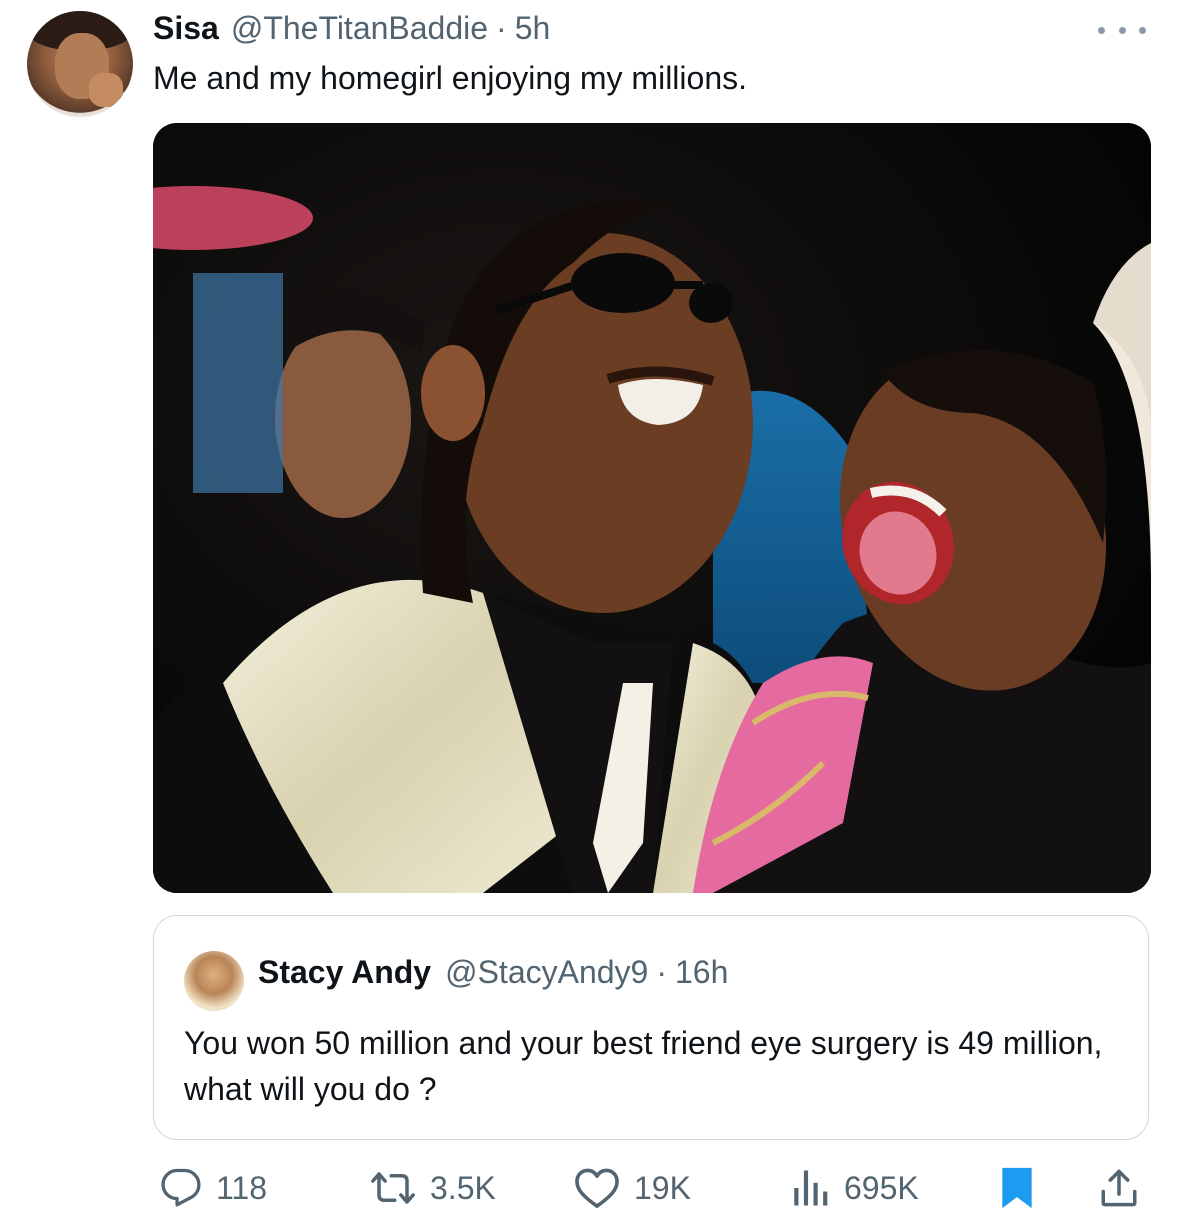 The image size is (1179, 1227). What do you see at coordinates (213, 1188) in the screenshot?
I see `reply-button: 118` at bounding box center [213, 1188].